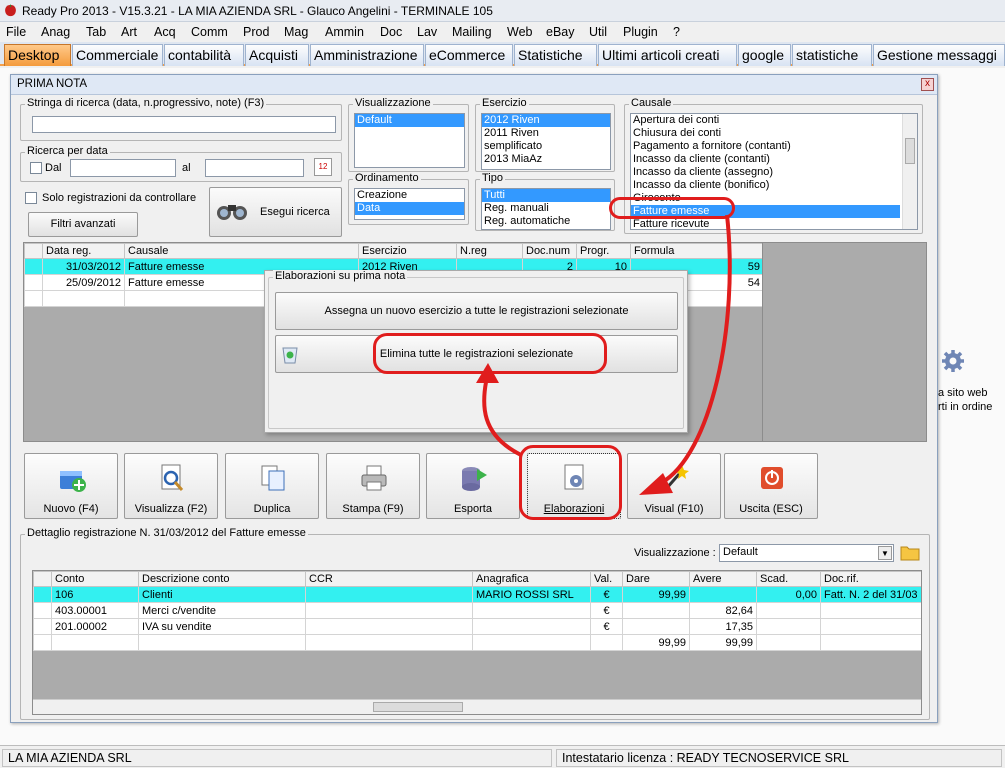 This screenshot has width=1005, height=768. Describe the element at coordinates (117, 55) in the screenshot. I see `tab-commerciale: Commerciale` at that location.